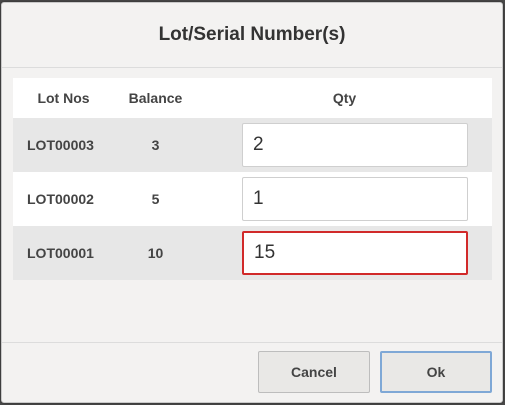  I want to click on balance-cell: 3, so click(155, 145).